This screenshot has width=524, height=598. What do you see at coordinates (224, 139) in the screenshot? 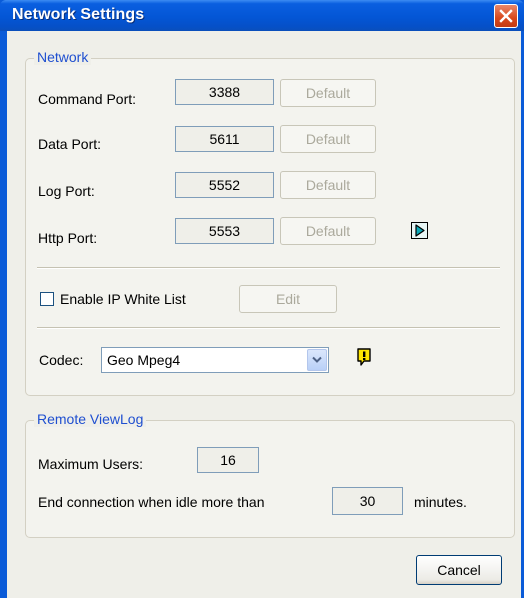
I see `data-port-input: 5611` at bounding box center [224, 139].